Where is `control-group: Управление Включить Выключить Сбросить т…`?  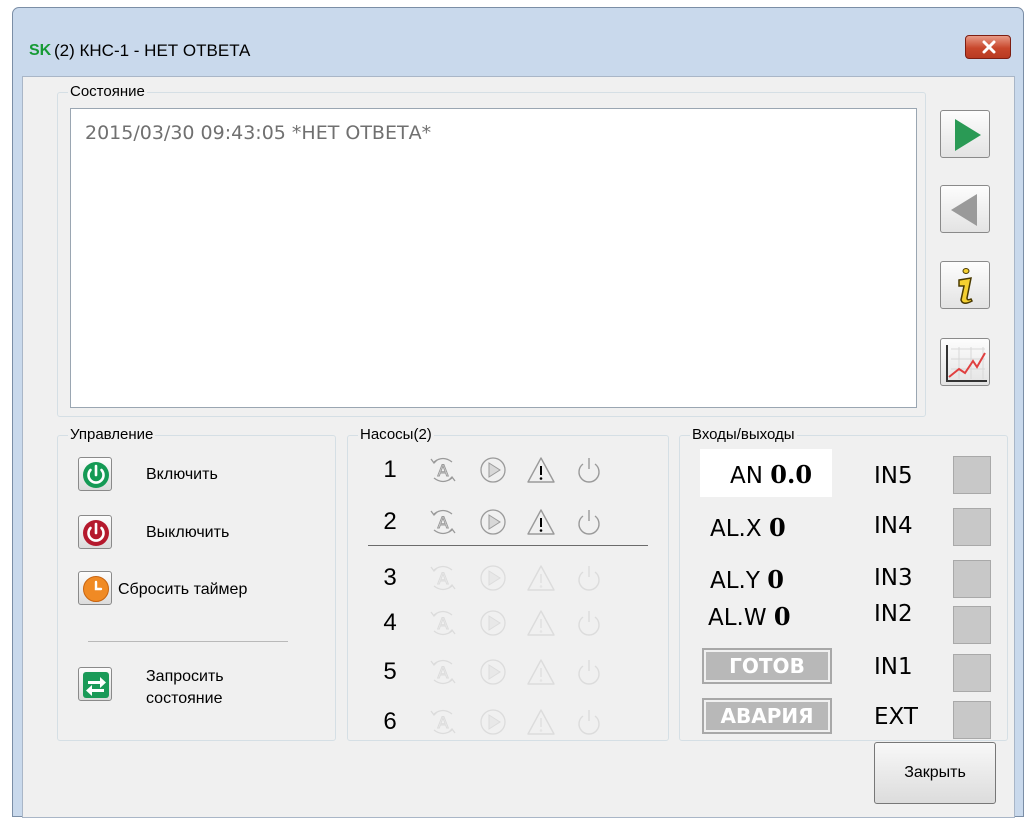 control-group: Управление Включить Выключить Сбросить т… is located at coordinates (196, 583).